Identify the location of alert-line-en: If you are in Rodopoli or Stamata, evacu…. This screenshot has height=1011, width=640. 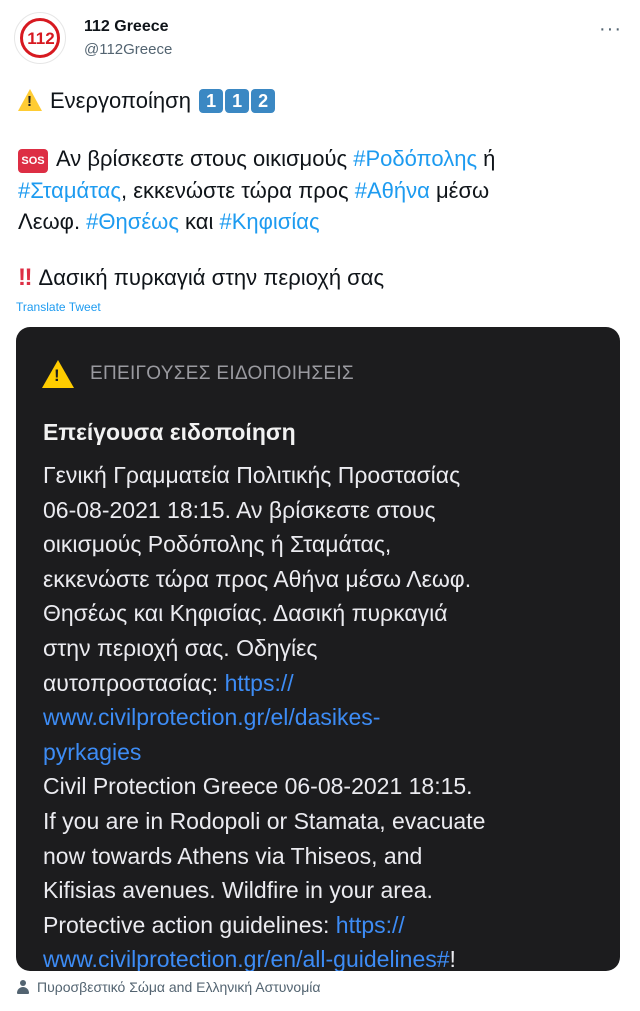
(264, 820).